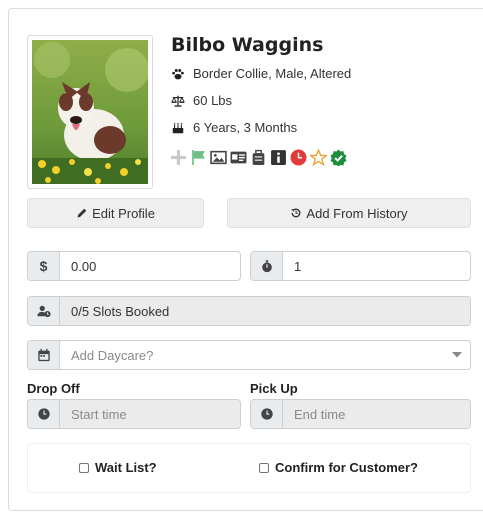  What do you see at coordinates (249, 468) in the screenshot?
I see `options-panel: Wait List? Confirm for Customer?` at bounding box center [249, 468].